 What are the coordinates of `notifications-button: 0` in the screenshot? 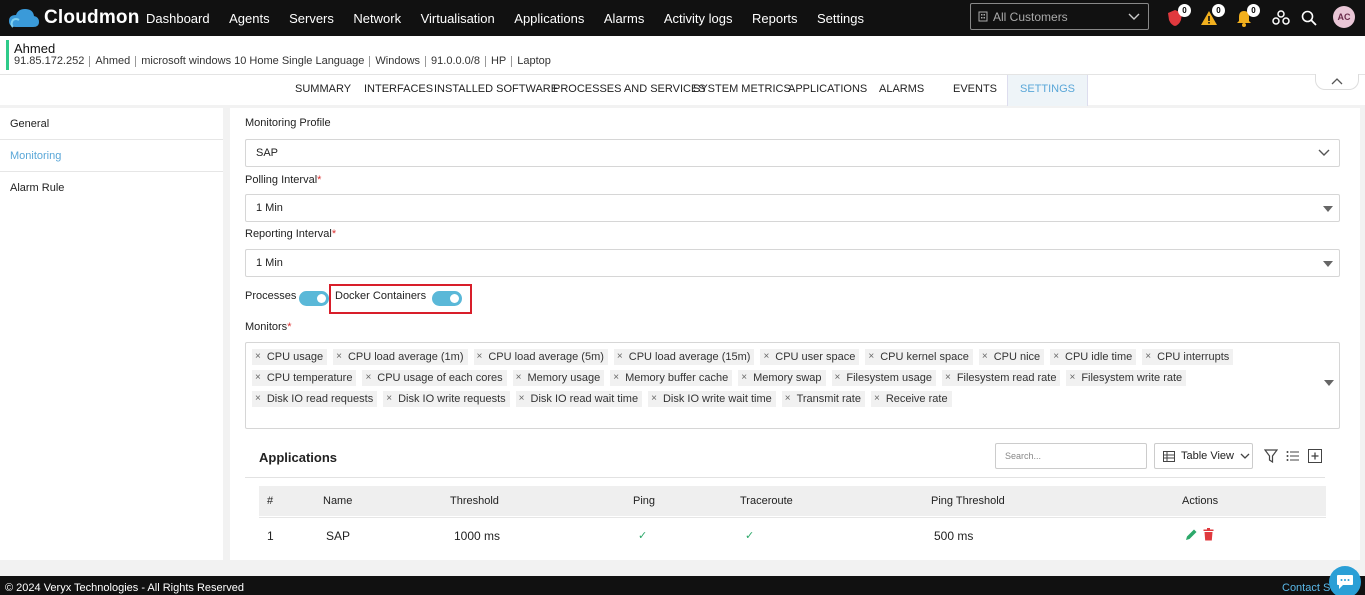 It's located at (1246, 16).